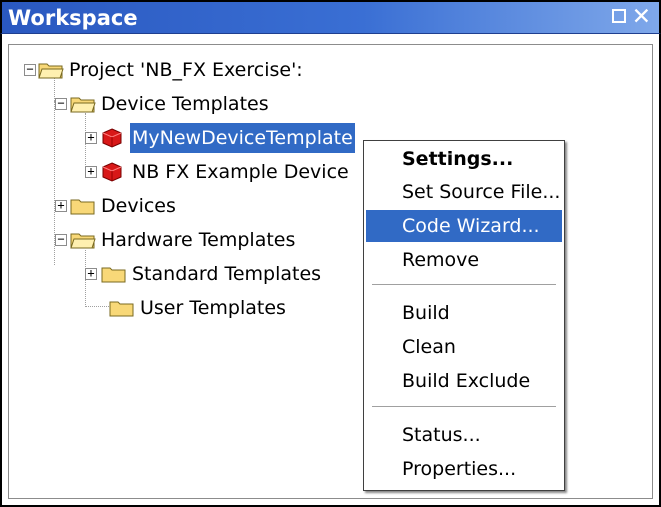 Image resolution: width=661 pixels, height=507 pixels. What do you see at coordinates (138, 206) in the screenshot?
I see `tree-label: Devices` at bounding box center [138, 206].